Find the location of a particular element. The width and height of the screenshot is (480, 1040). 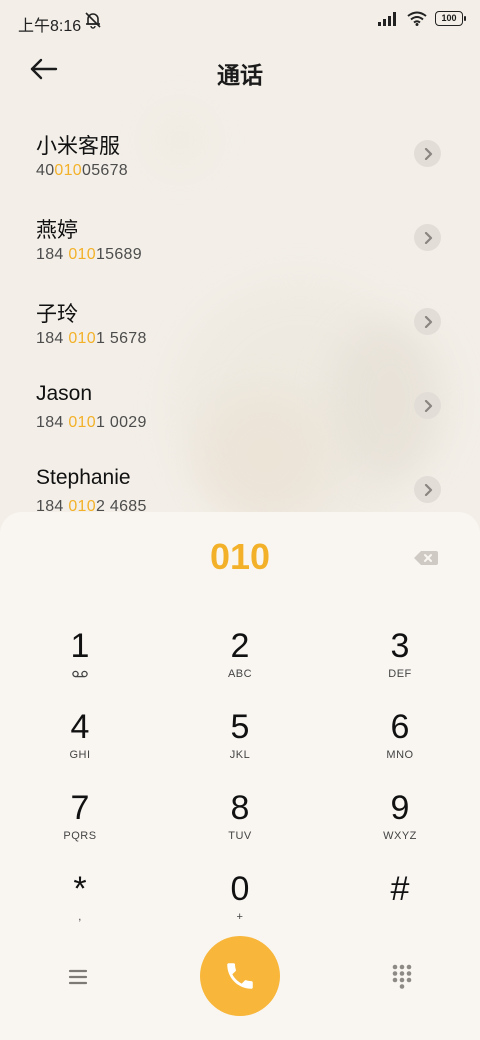

battery-level: 100 is located at coordinates (449, 18).